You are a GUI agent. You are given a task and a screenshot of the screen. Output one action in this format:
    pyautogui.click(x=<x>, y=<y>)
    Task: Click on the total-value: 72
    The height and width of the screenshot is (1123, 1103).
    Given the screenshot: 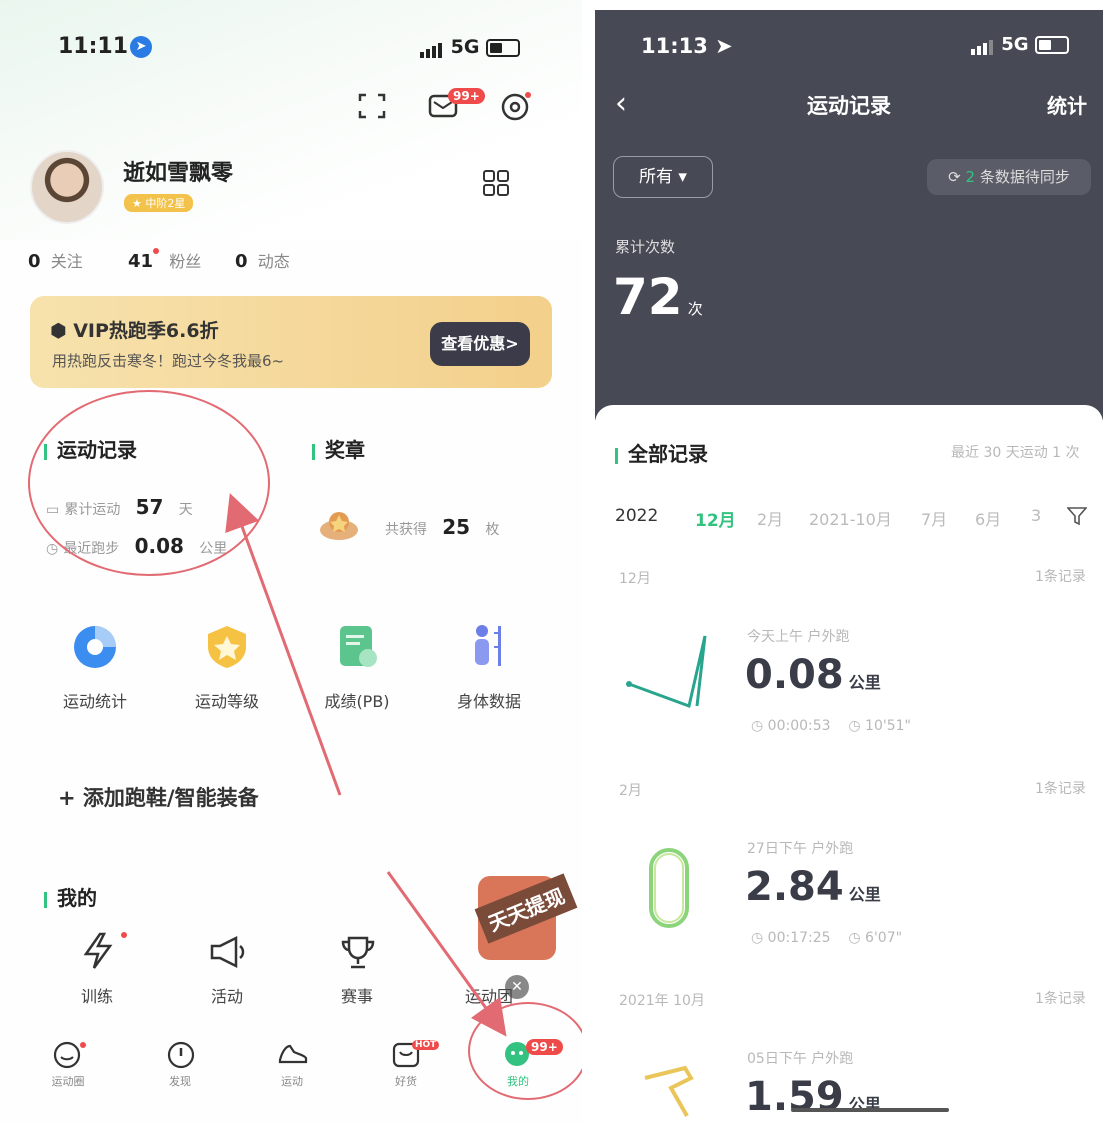 What is the action you would take?
    pyautogui.click(x=648, y=297)
    